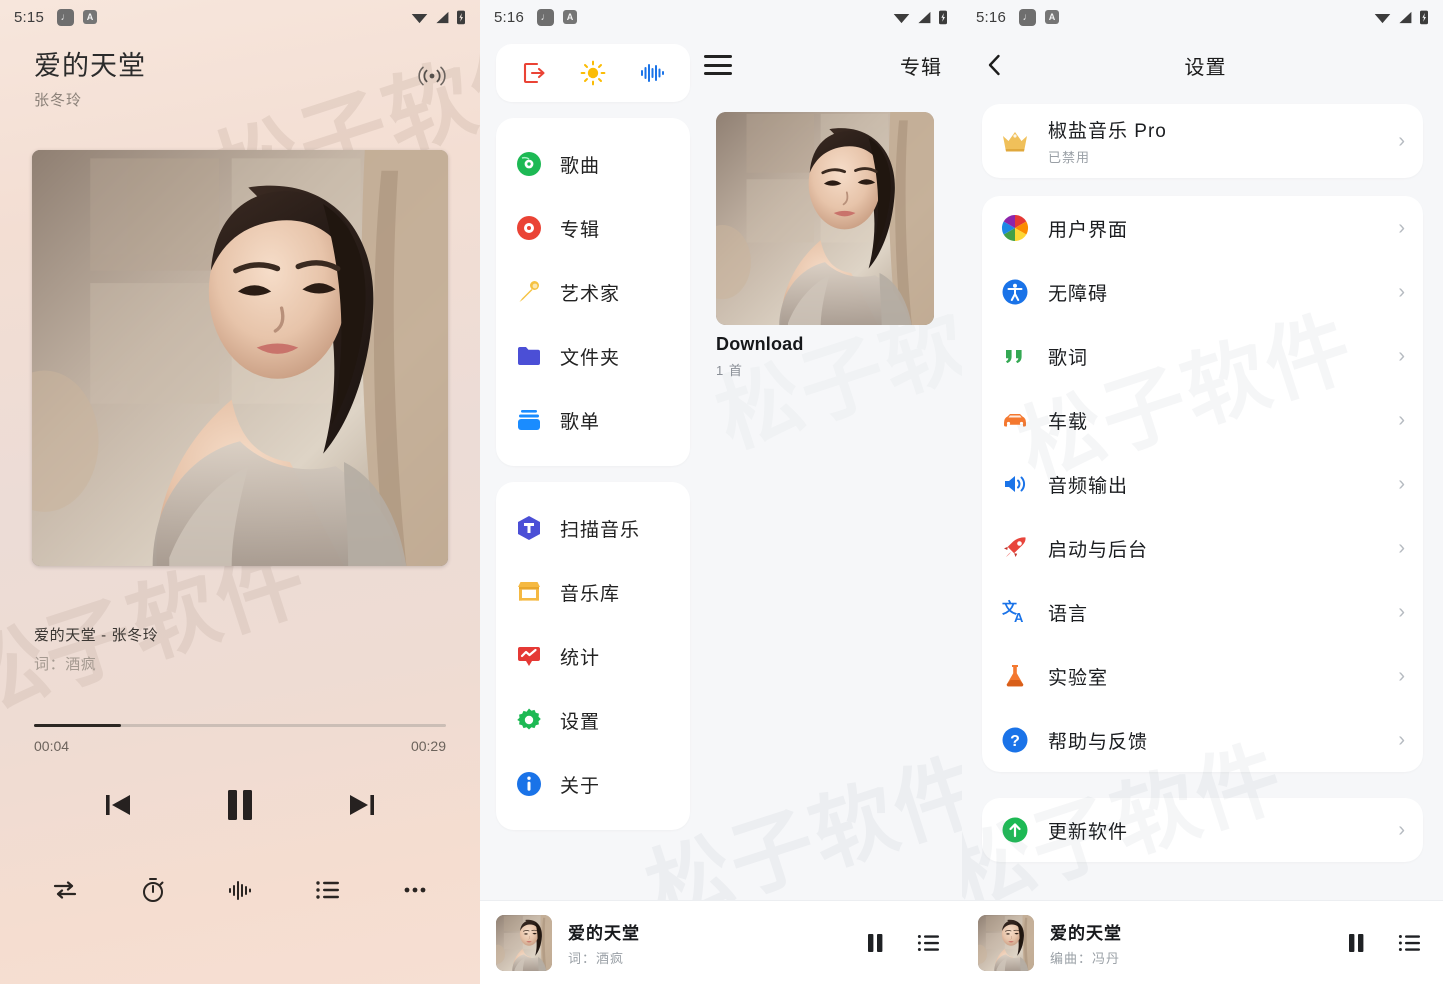  I want to click on exit-icon, so click(534, 73).